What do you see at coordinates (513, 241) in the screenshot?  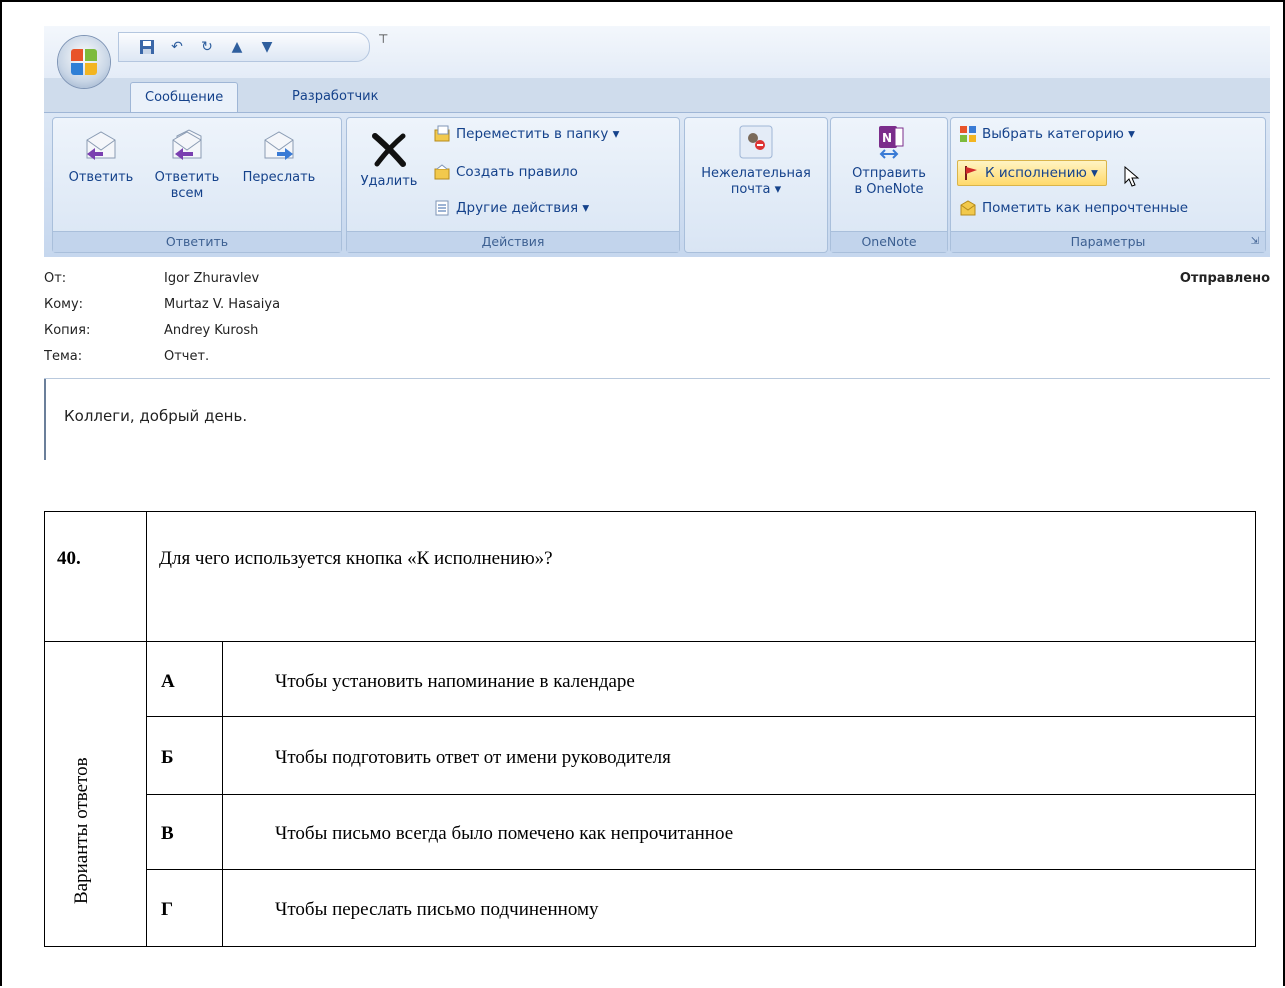 I see `actions-group-label: Действия` at bounding box center [513, 241].